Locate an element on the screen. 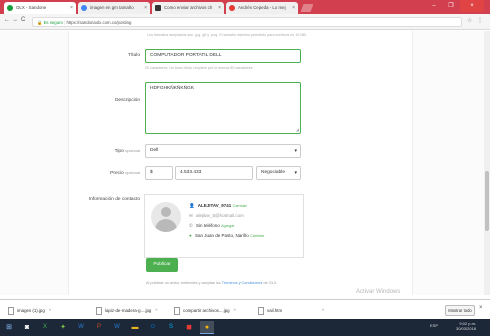  price-optional: opcional is located at coordinates (132, 172).